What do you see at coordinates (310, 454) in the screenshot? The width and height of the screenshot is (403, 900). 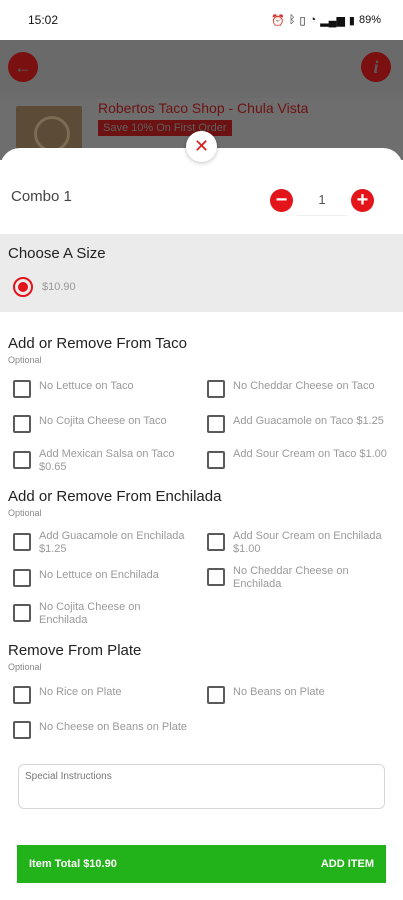 I see `option-label: Add Sour Cream on Taco $1.00` at bounding box center [310, 454].